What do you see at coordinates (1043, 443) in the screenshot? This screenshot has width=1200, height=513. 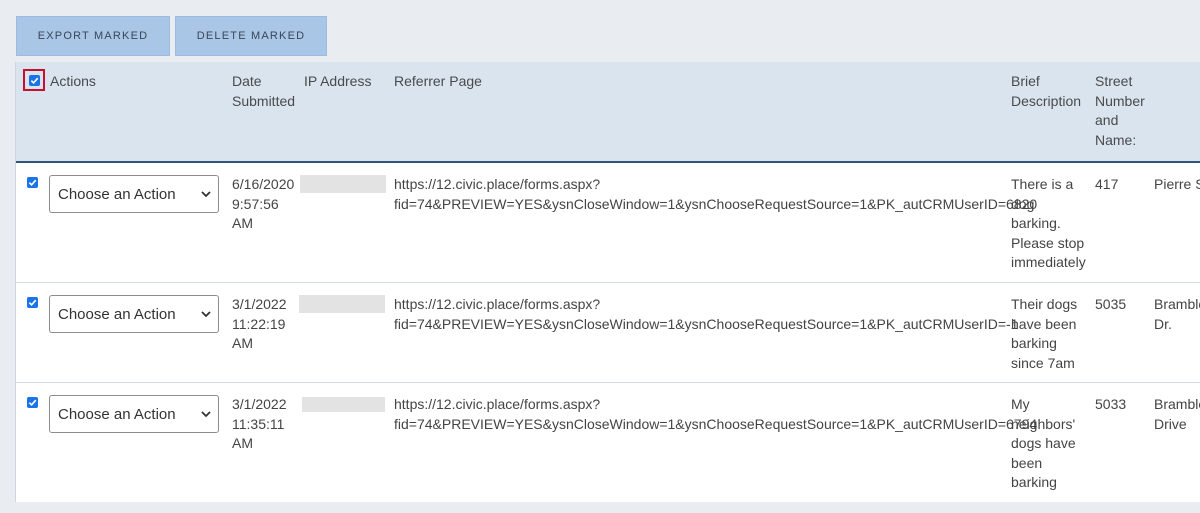 I see `brief-description: My neighbors' dogs have been barking` at bounding box center [1043, 443].